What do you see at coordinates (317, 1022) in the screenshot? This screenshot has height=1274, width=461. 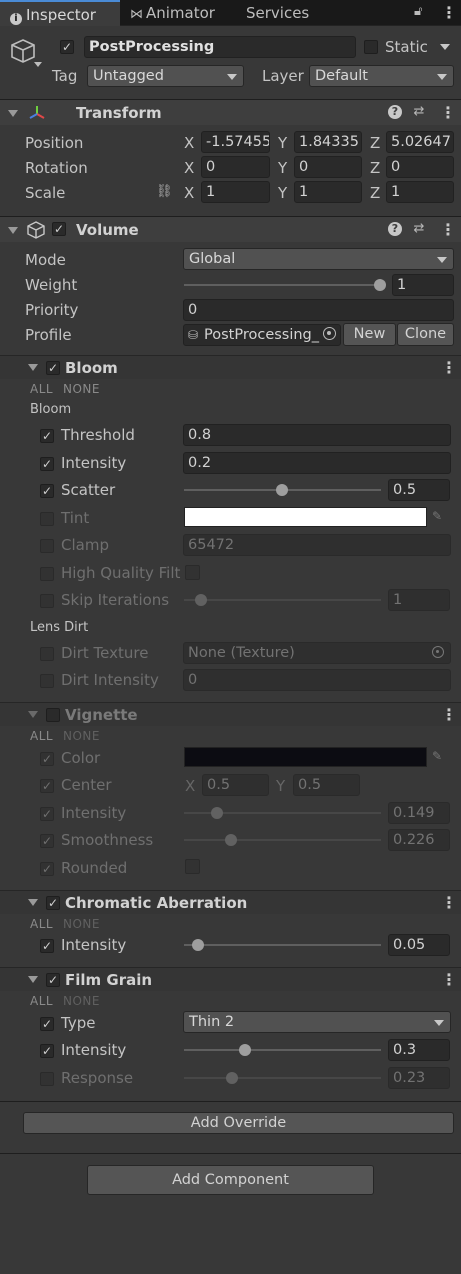 I see `type-dropdown: Thin 2` at bounding box center [317, 1022].